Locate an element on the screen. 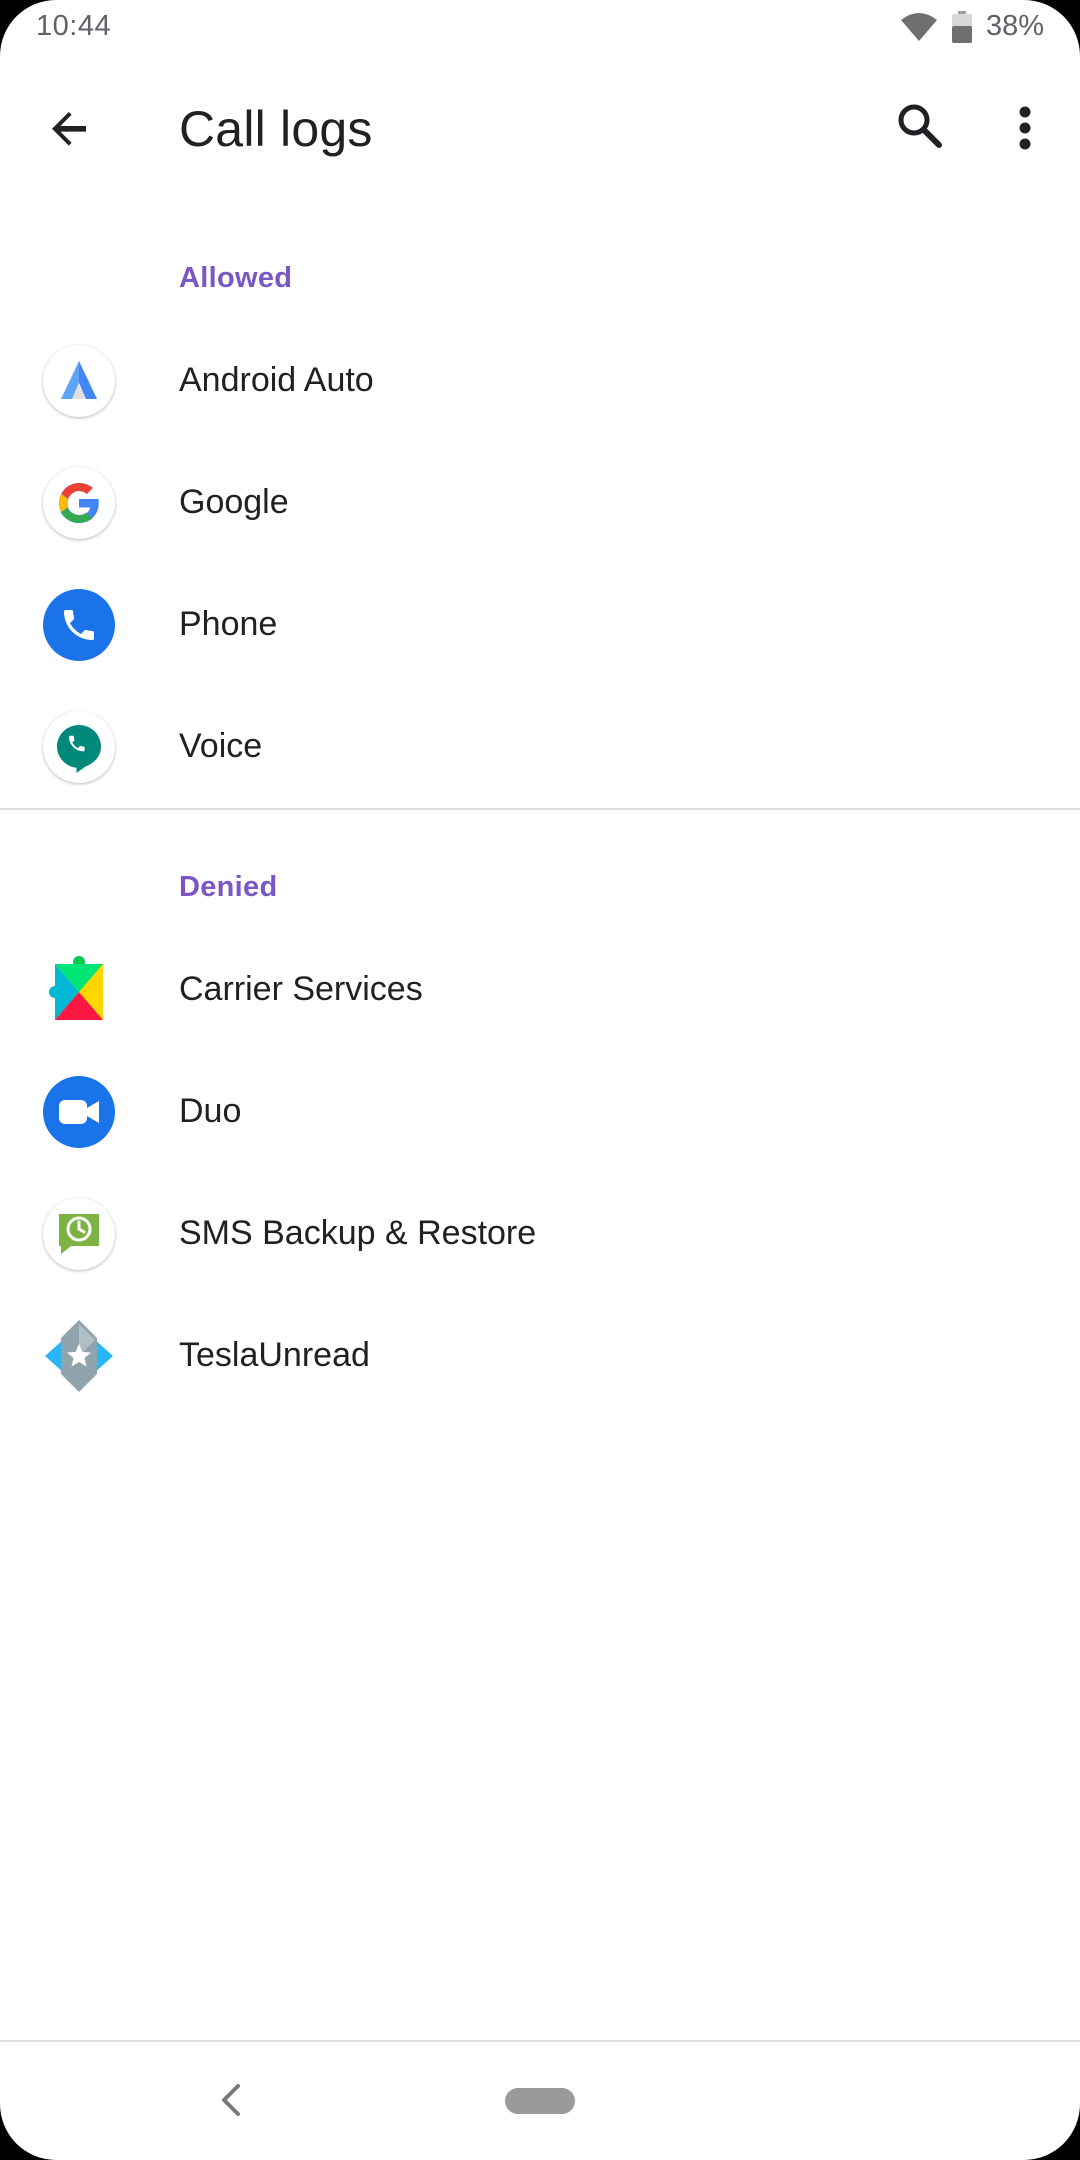  status-bar: 10:44 38% is located at coordinates (540, 30).